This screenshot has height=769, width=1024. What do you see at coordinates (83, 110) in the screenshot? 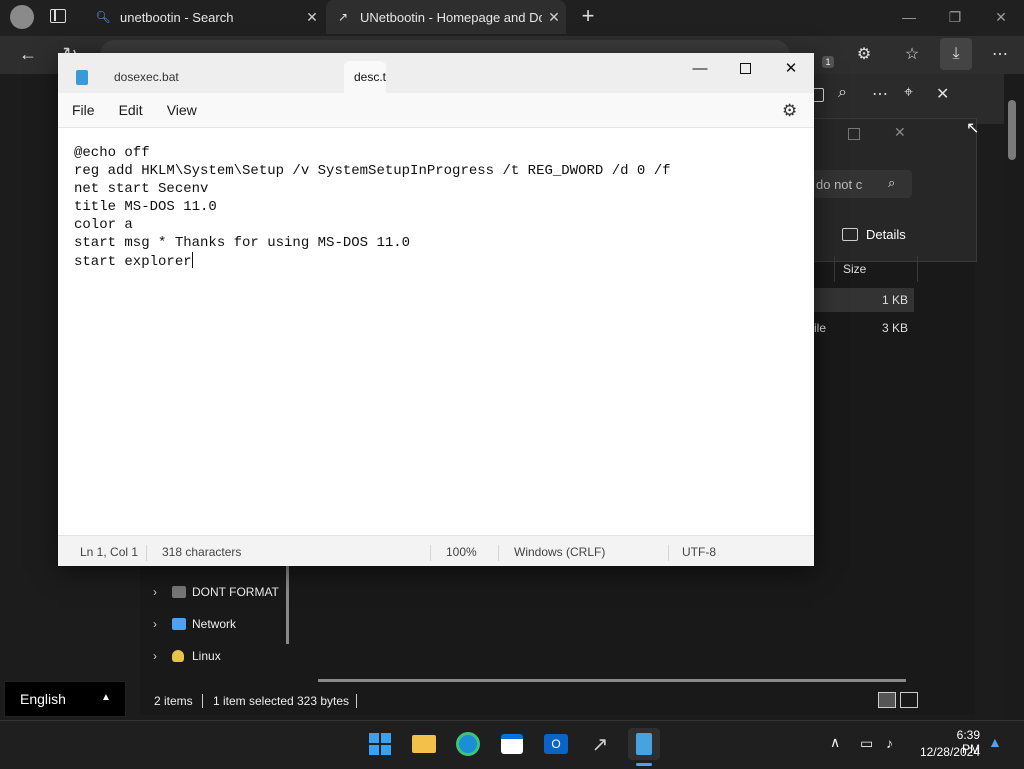
I see `menu-file: File` at bounding box center [83, 110].